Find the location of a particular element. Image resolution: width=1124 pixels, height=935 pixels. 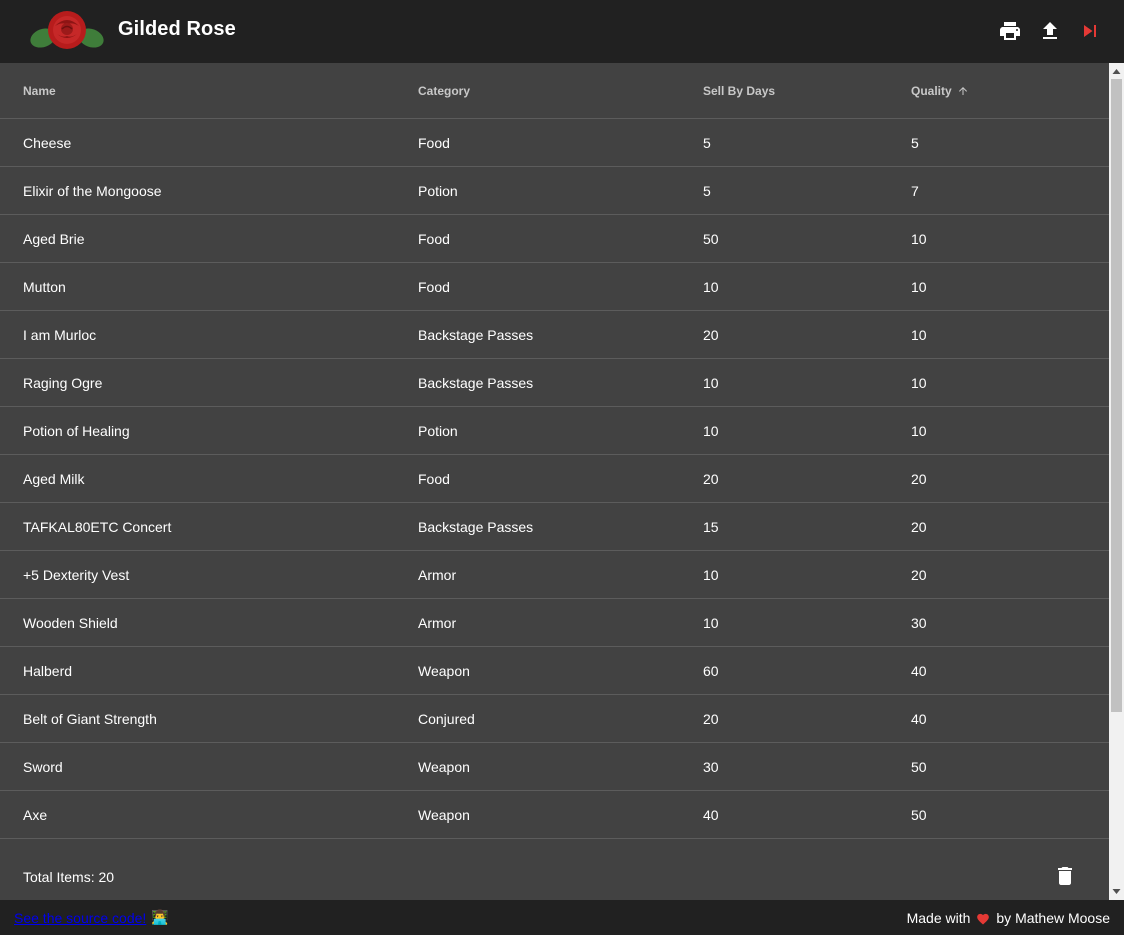

cell-sell-by-days: 60 is located at coordinates (711, 670).